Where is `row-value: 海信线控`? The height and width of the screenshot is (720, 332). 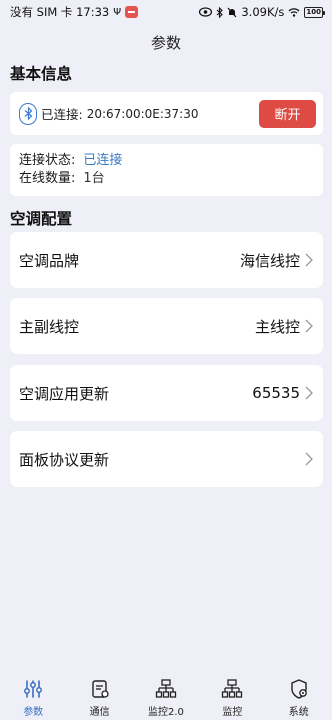
row-value: 海信线控 is located at coordinates (269, 260).